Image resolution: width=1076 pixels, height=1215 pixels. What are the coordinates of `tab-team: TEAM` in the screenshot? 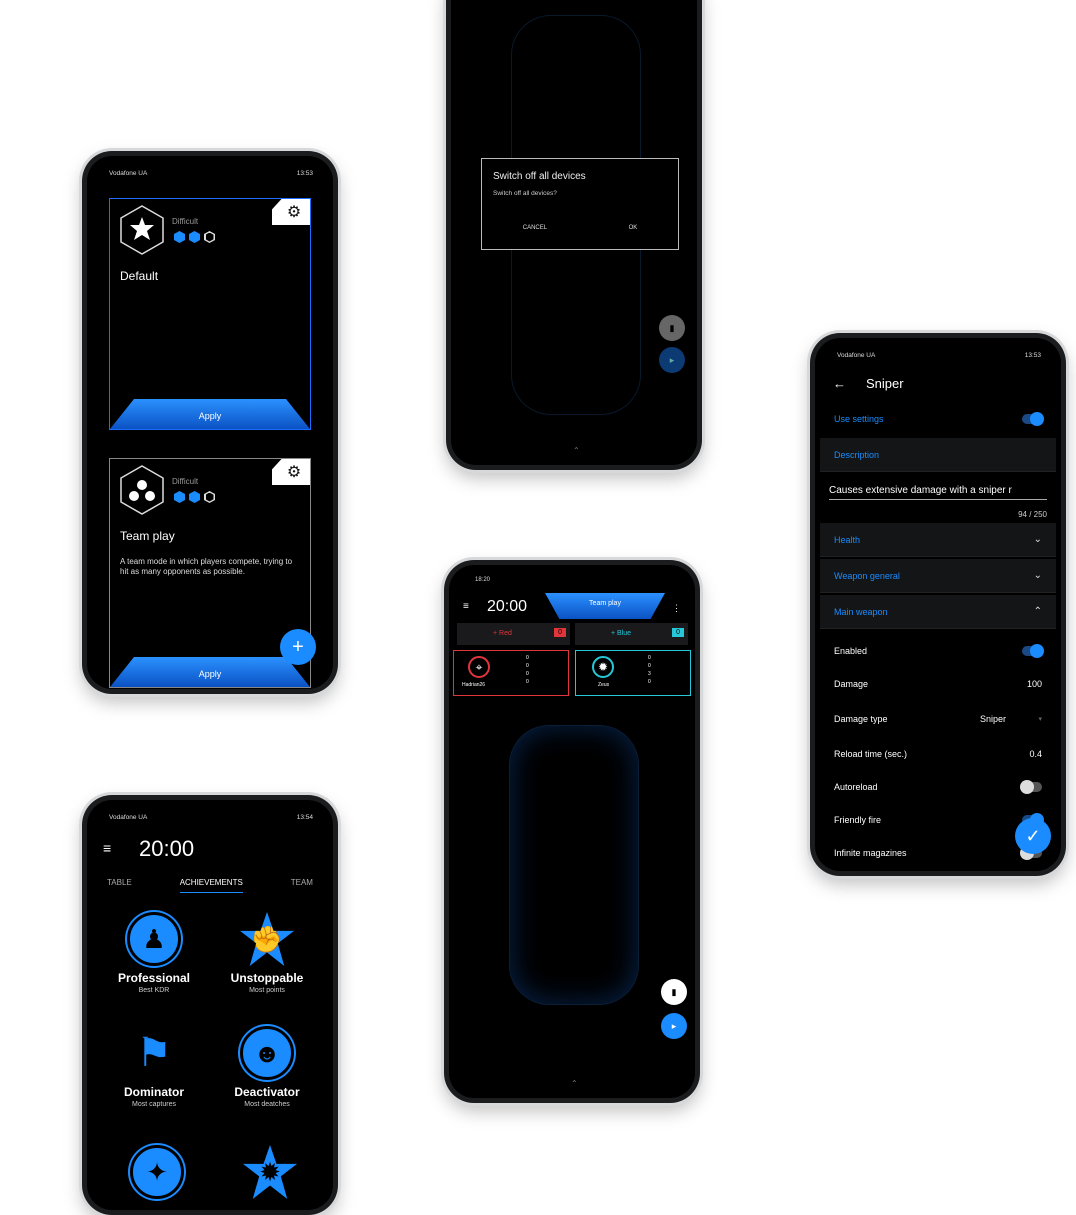 It's located at (302, 885).